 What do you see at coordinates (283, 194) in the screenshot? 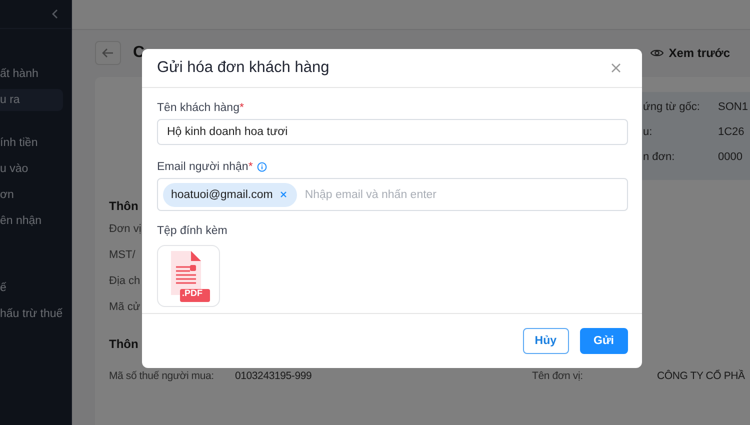
I see `remove-icon` at bounding box center [283, 194].